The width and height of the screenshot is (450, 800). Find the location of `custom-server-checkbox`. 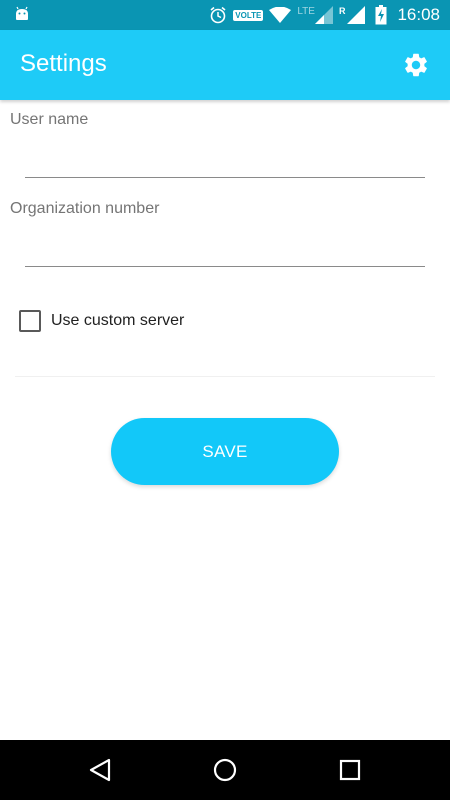

custom-server-checkbox is located at coordinates (30, 321).